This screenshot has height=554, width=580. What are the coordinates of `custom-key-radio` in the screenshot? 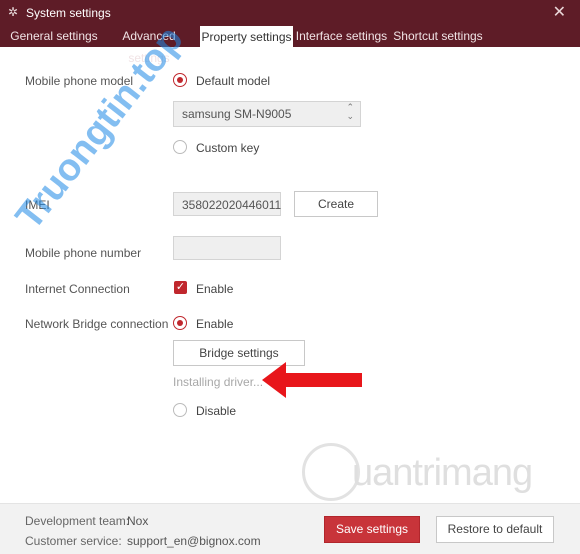 It's located at (180, 147).